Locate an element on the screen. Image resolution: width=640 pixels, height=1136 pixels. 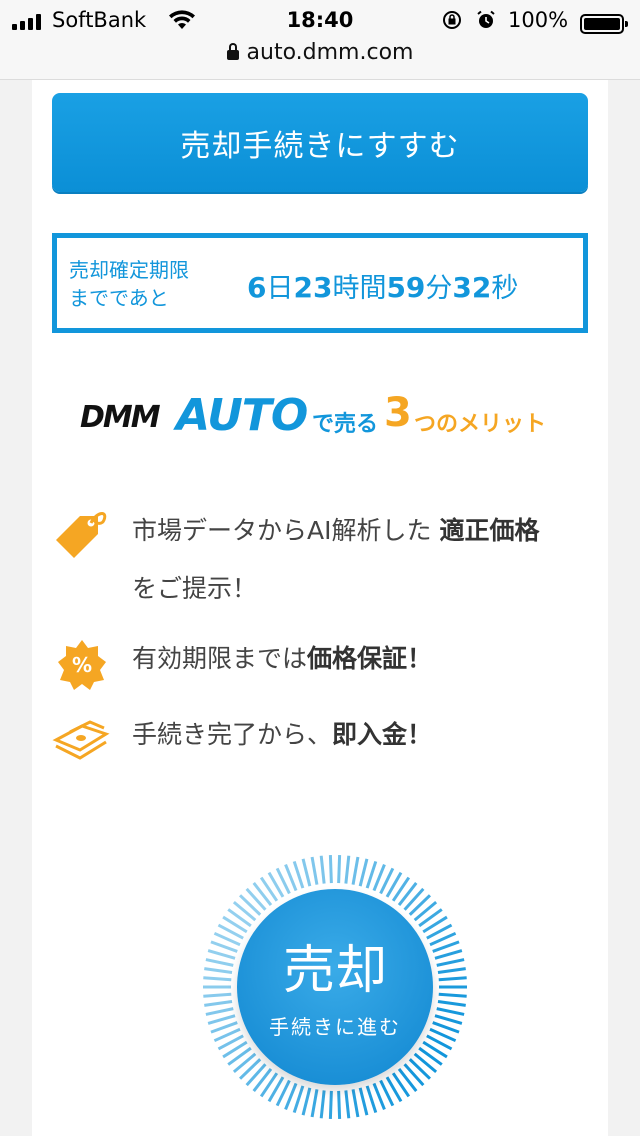
dmm-auto-merits-logo: DMM AUTO で売る 3 つのメリット is located at coordinates (320, 415).